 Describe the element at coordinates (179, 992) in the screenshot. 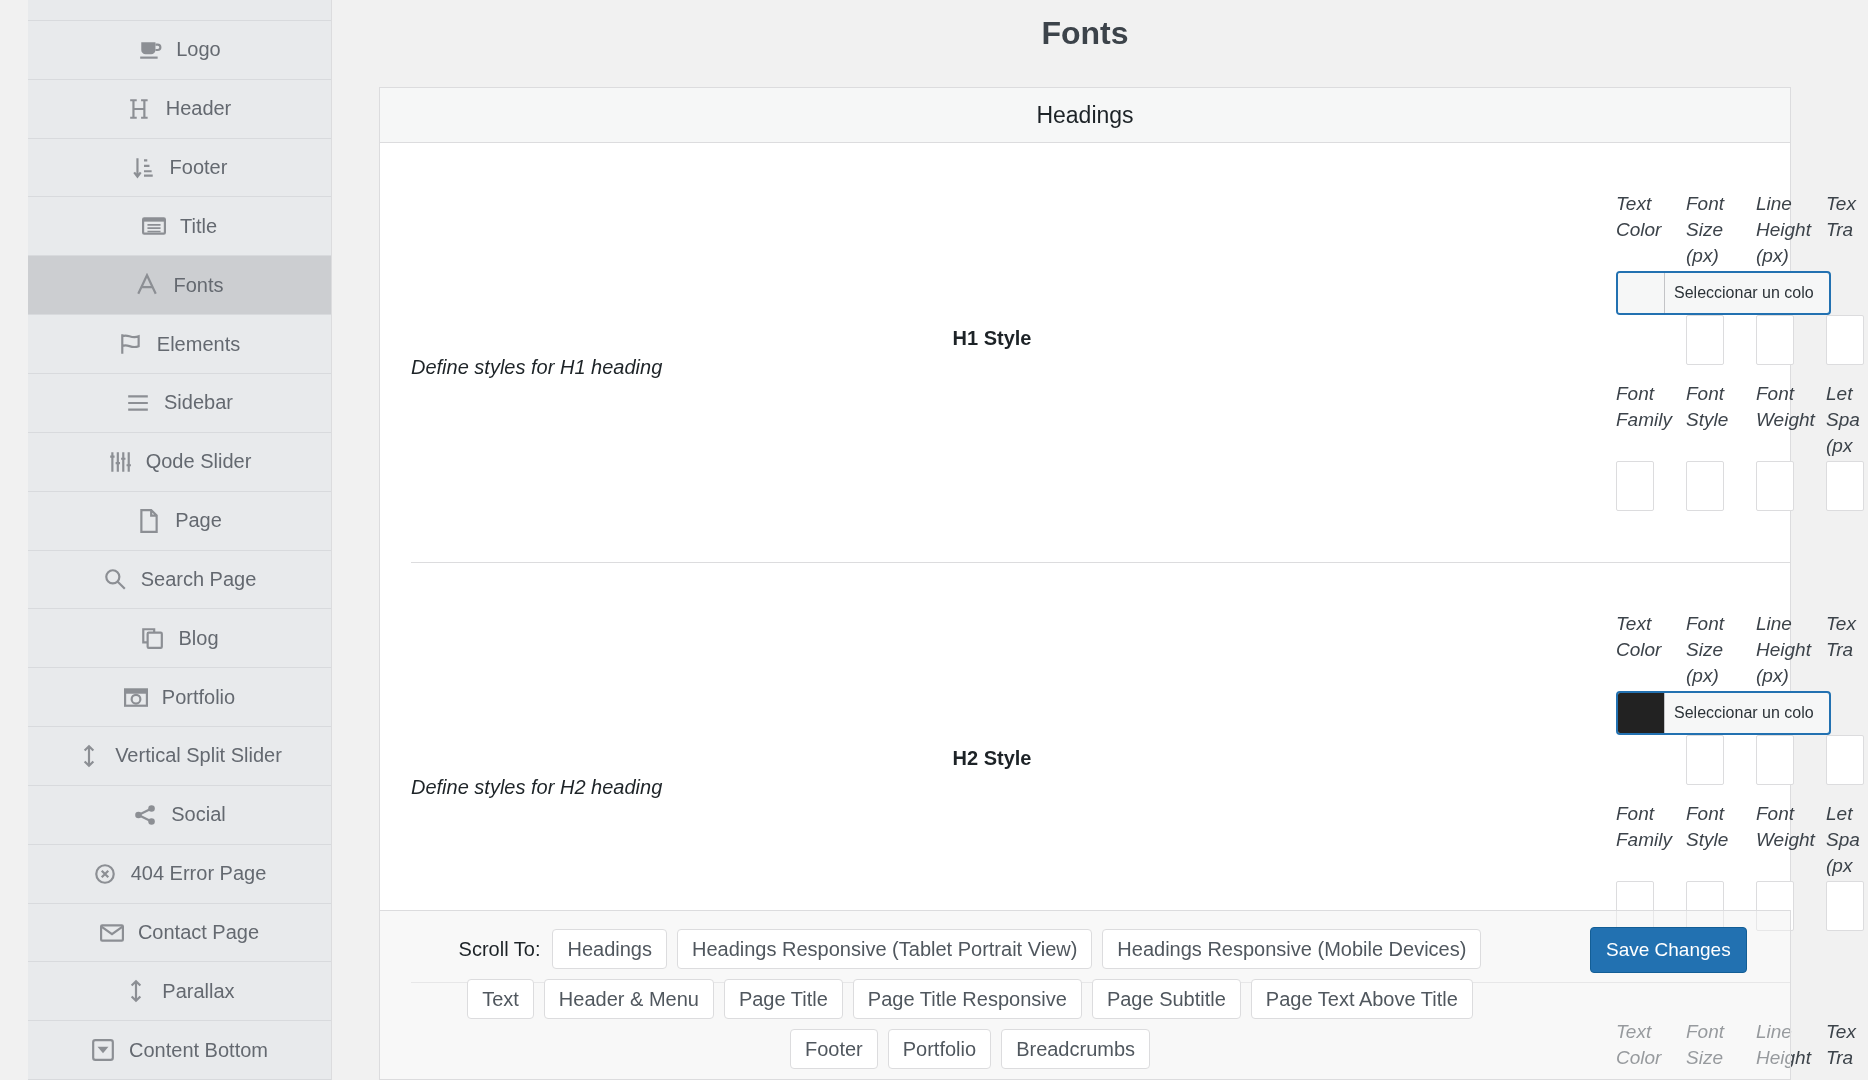

I see `sidebar-item: Parallax` at that location.